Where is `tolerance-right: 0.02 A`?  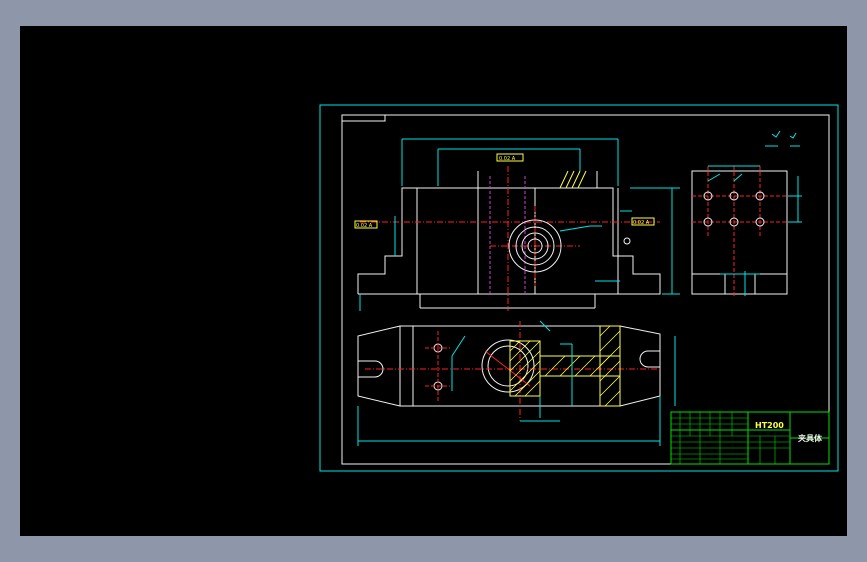
tolerance-right: 0.02 A is located at coordinates (641, 223).